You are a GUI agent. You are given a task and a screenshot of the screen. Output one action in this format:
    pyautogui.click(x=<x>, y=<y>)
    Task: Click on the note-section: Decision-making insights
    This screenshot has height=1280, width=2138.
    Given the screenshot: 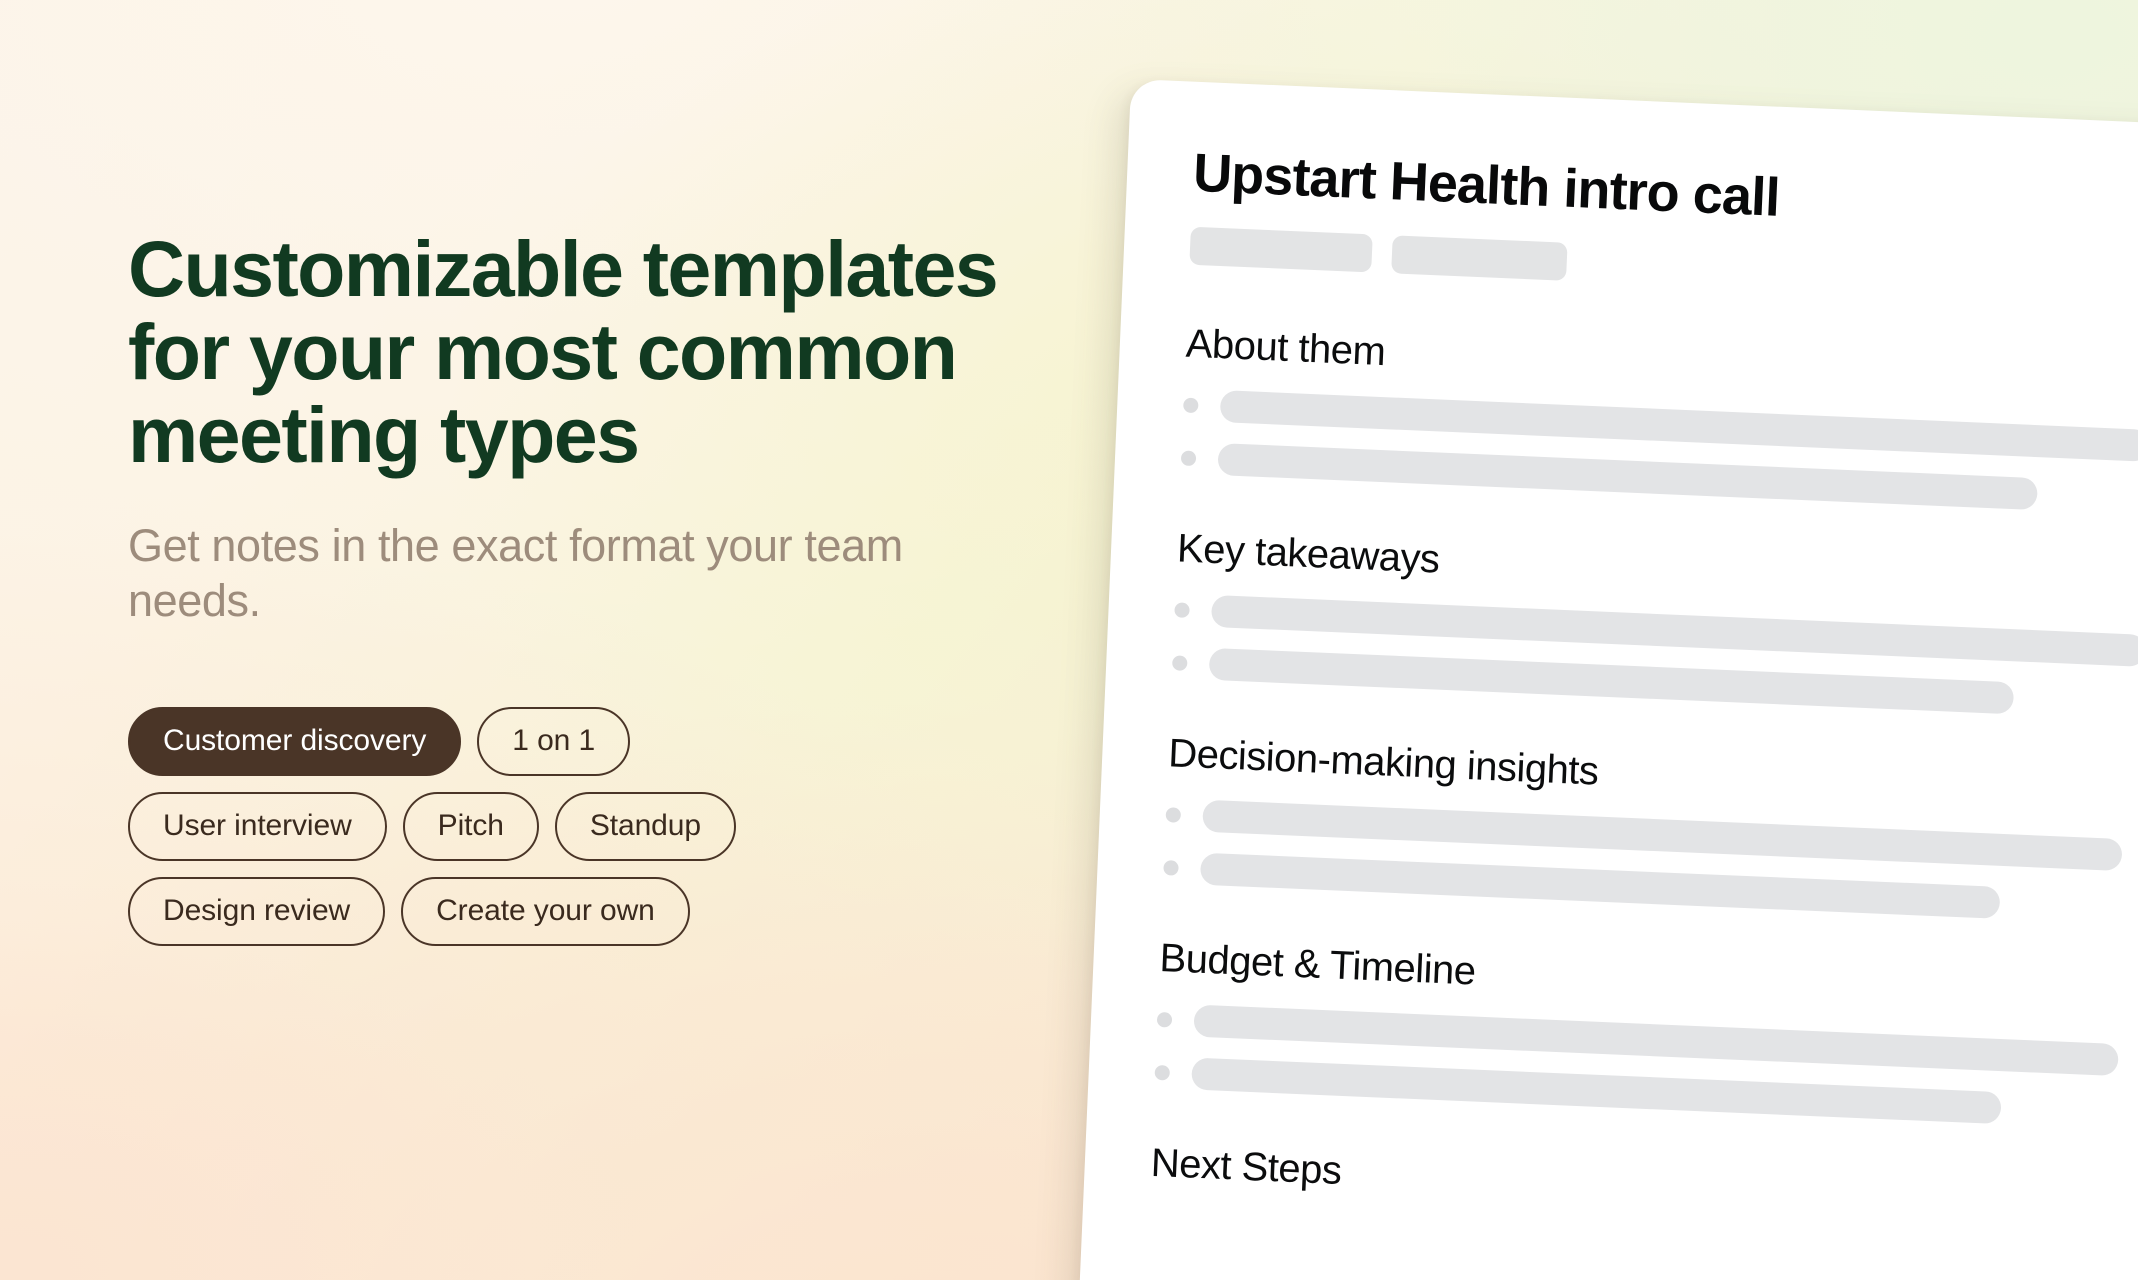 What is the action you would take?
    pyautogui.click(x=1650, y=831)
    